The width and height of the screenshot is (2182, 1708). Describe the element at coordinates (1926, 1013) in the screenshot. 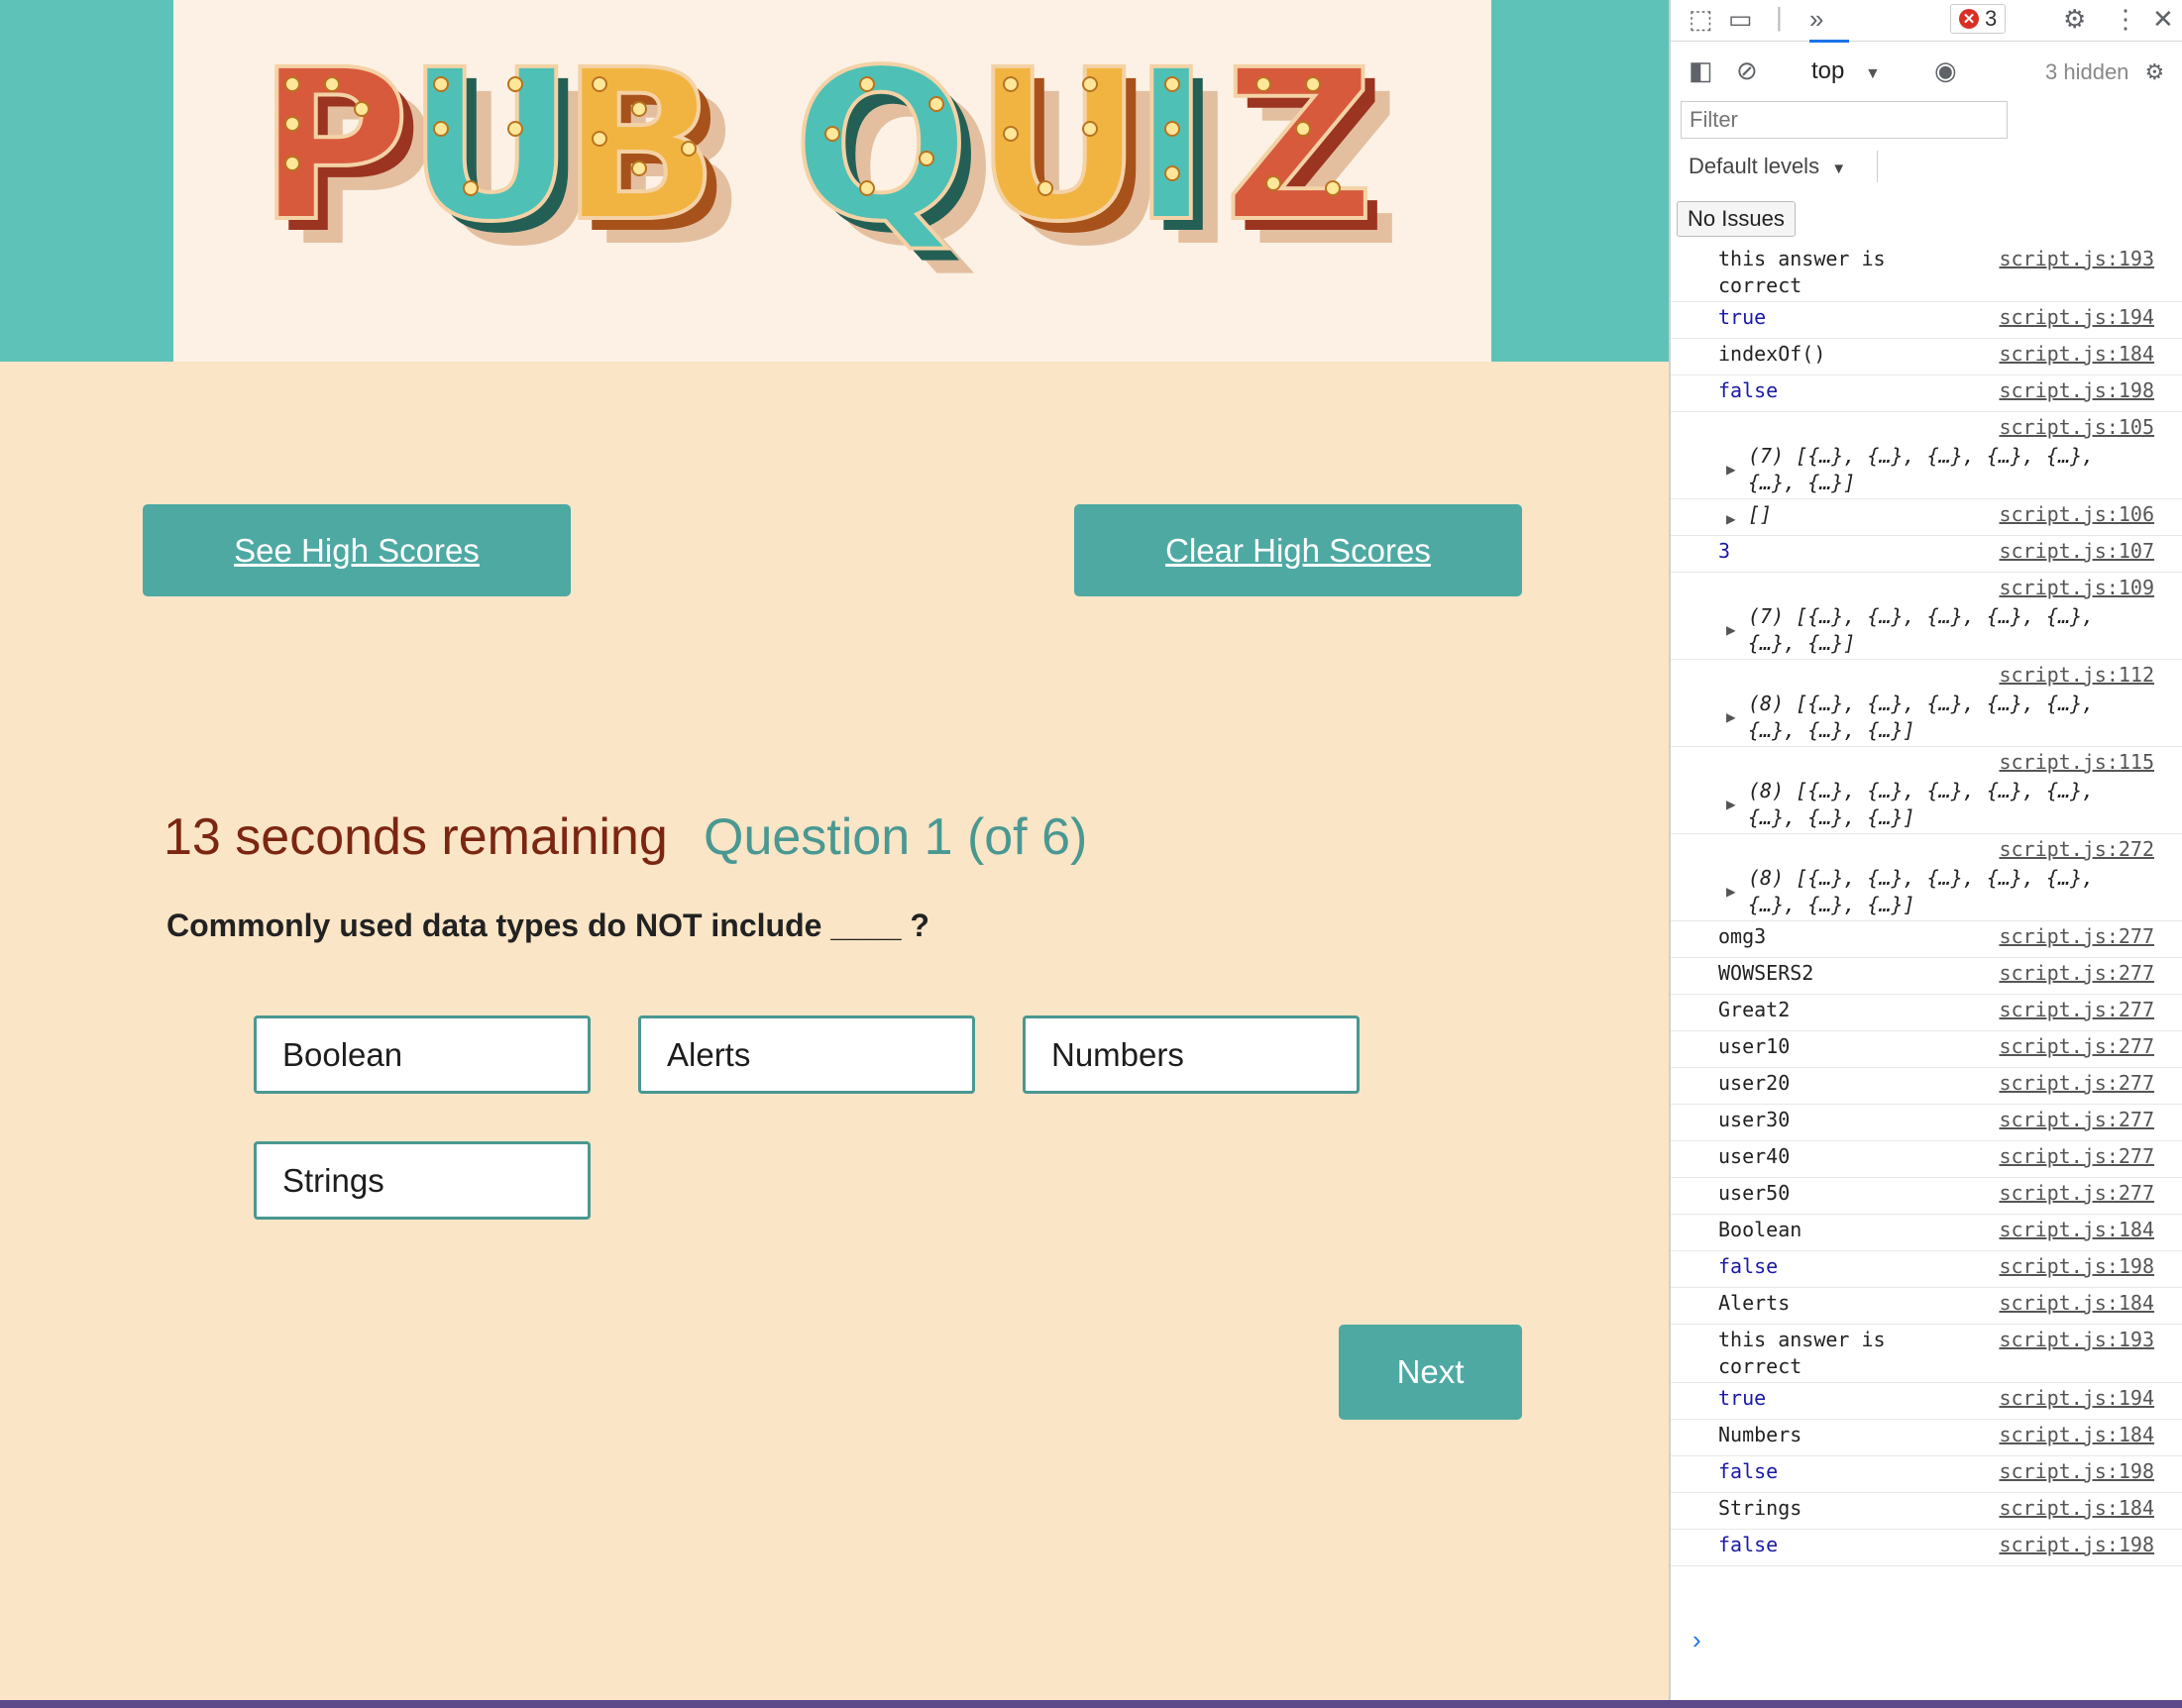

I see `console-log-row: Great2 script.js:277` at that location.